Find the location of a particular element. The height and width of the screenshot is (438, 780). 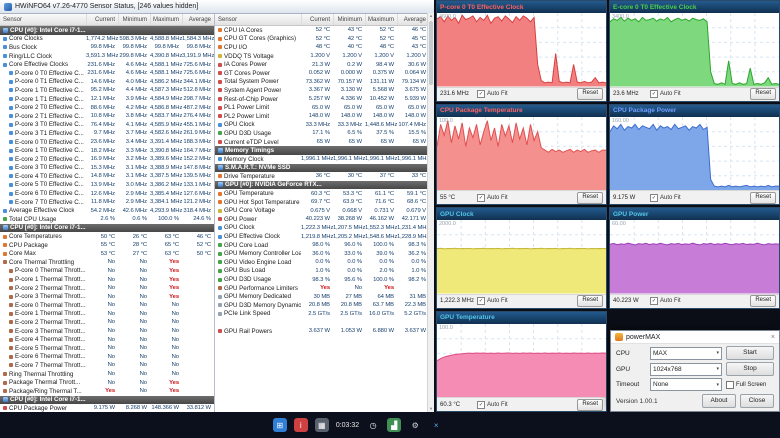

timeout-select: None ▾ is located at coordinates (686, 384).